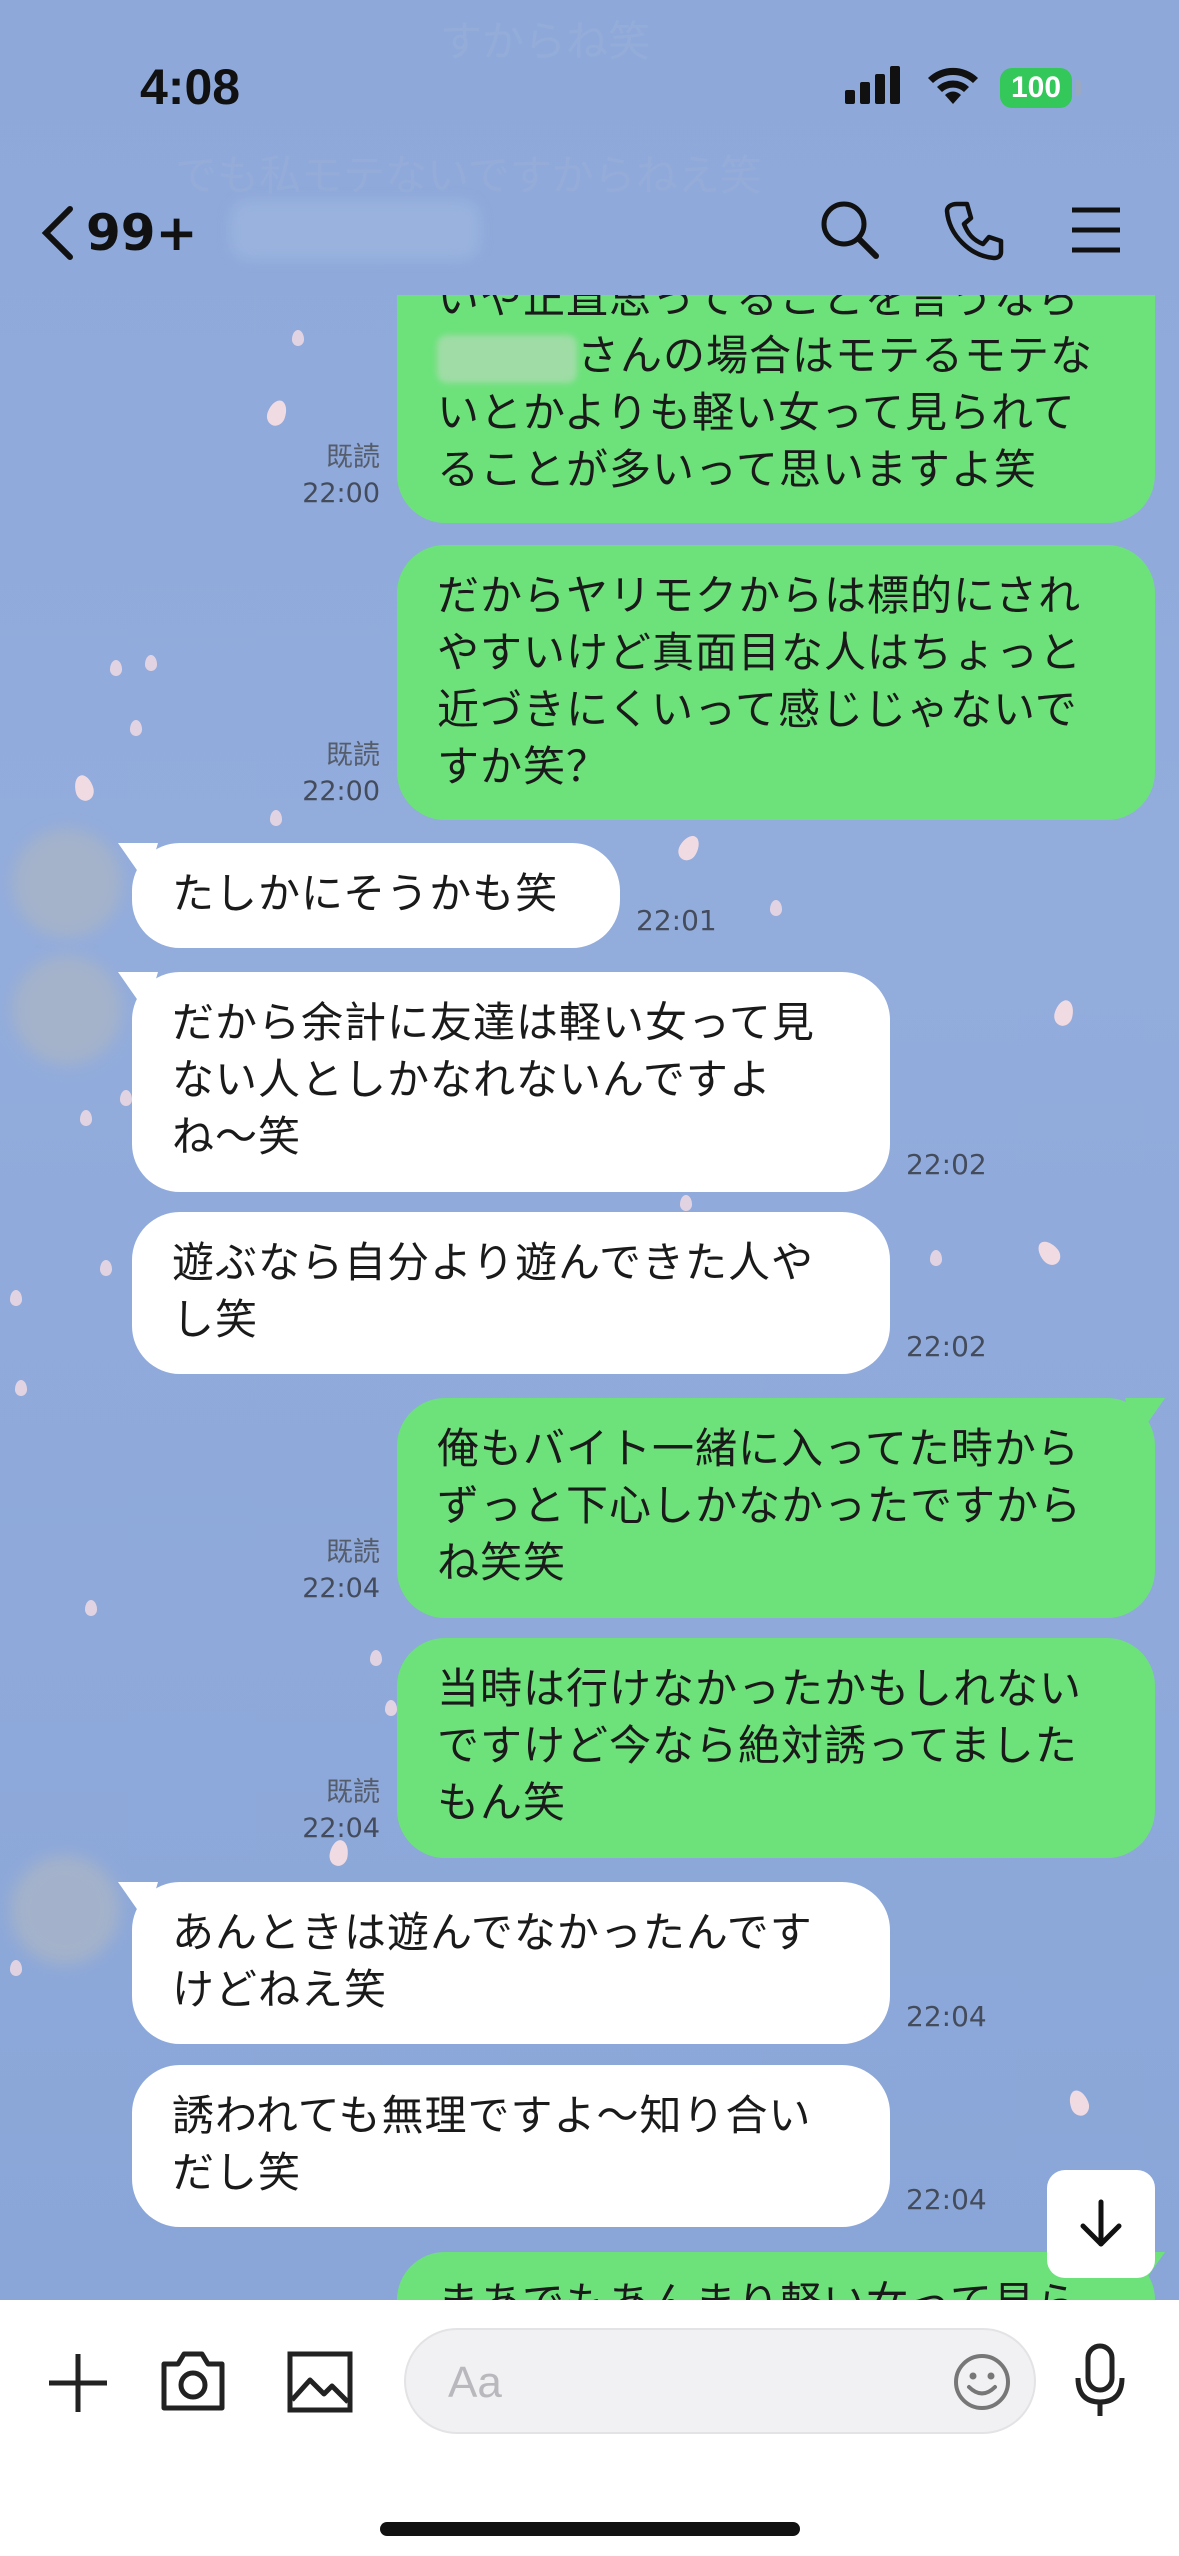 The image size is (1179, 2556). Describe the element at coordinates (511, 2146) in the screenshot. I see `message-bubble-incoming: 誘われても無理ですよ〜知り合い だし笑` at that location.